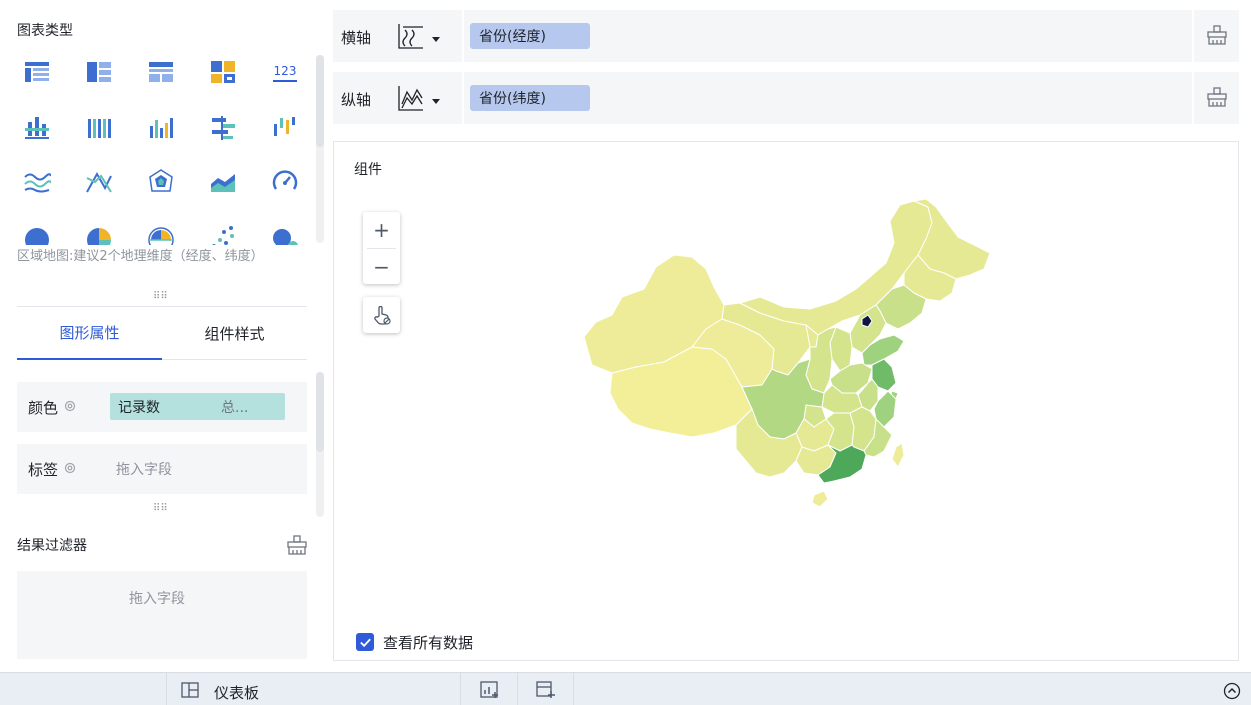 The width and height of the screenshot is (1251, 705). Describe the element at coordinates (411, 36) in the screenshot. I see `x-axis-type-icon` at that location.